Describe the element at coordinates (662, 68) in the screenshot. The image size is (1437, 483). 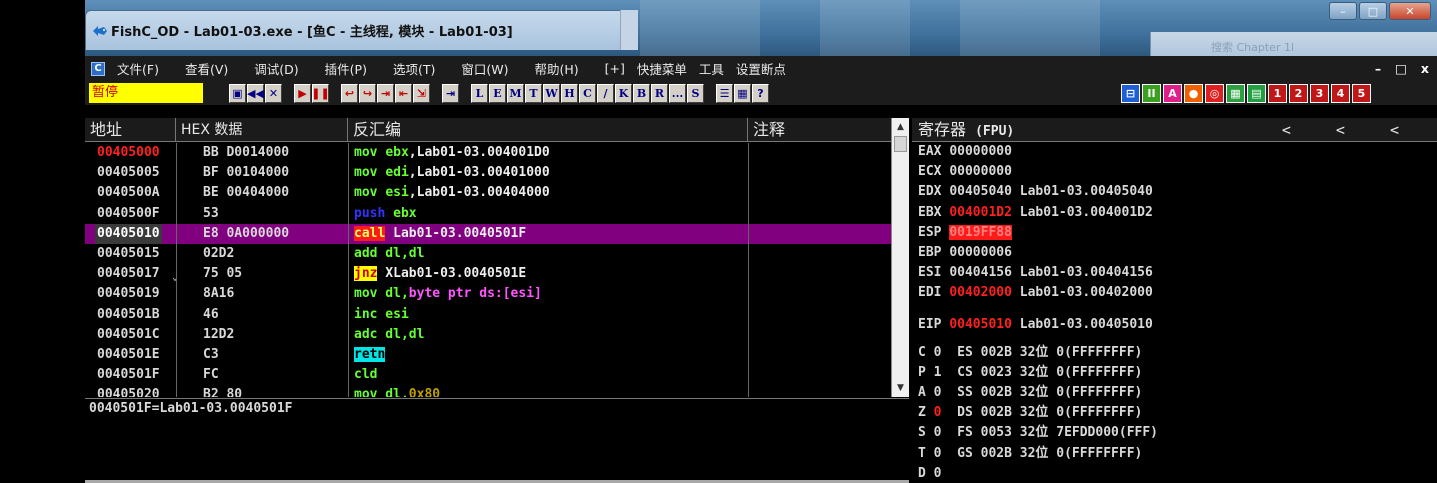
I see `menu-shortcuts: 快捷菜单` at that location.